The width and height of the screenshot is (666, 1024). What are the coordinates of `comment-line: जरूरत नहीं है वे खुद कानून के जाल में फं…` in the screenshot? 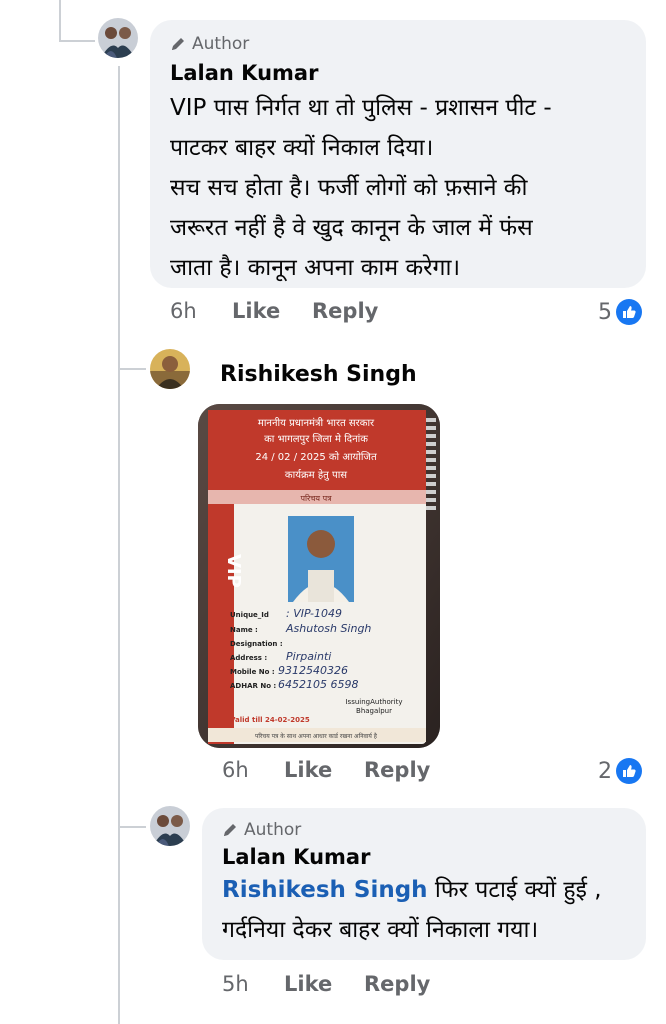 It's located at (351, 228).